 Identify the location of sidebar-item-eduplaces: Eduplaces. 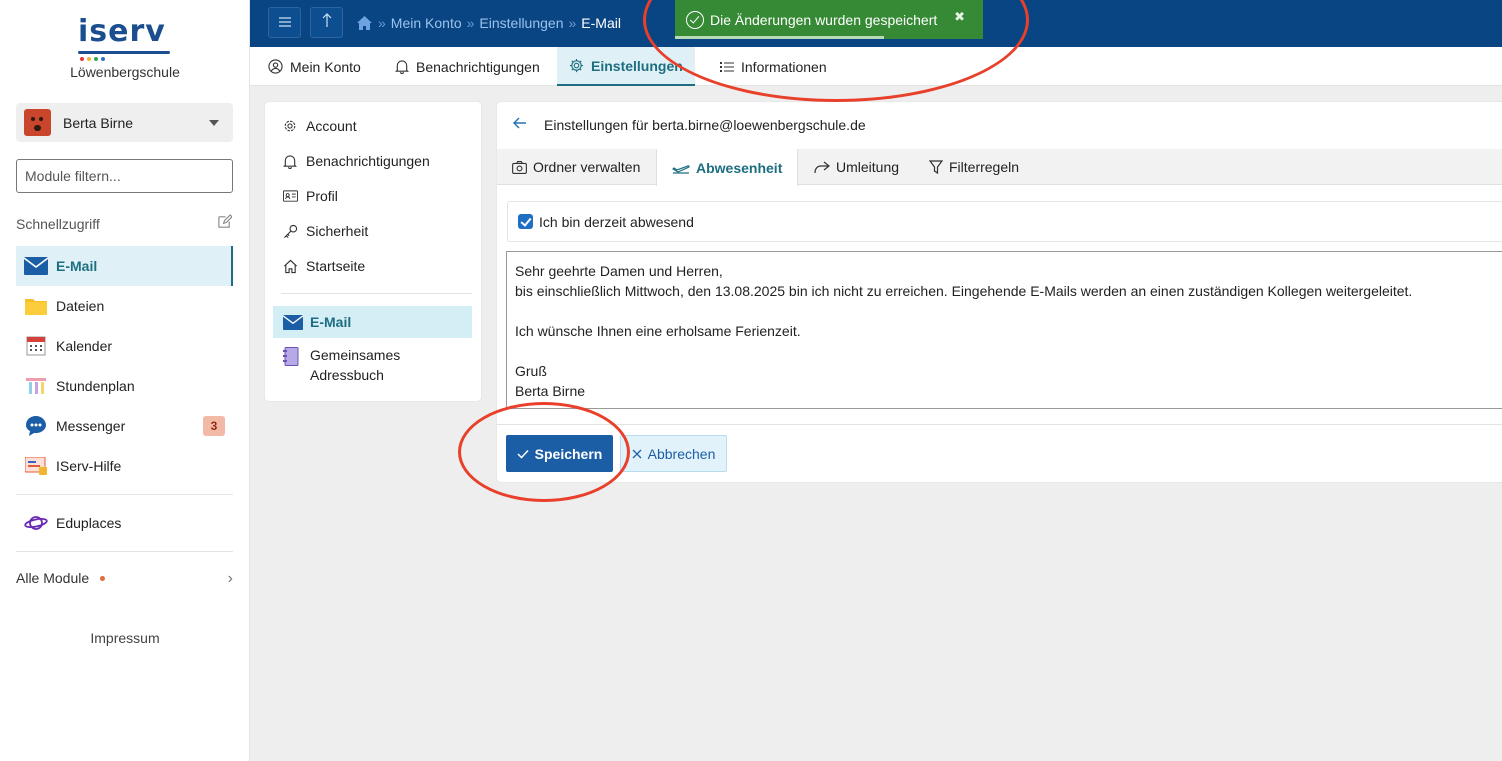
(124, 523).